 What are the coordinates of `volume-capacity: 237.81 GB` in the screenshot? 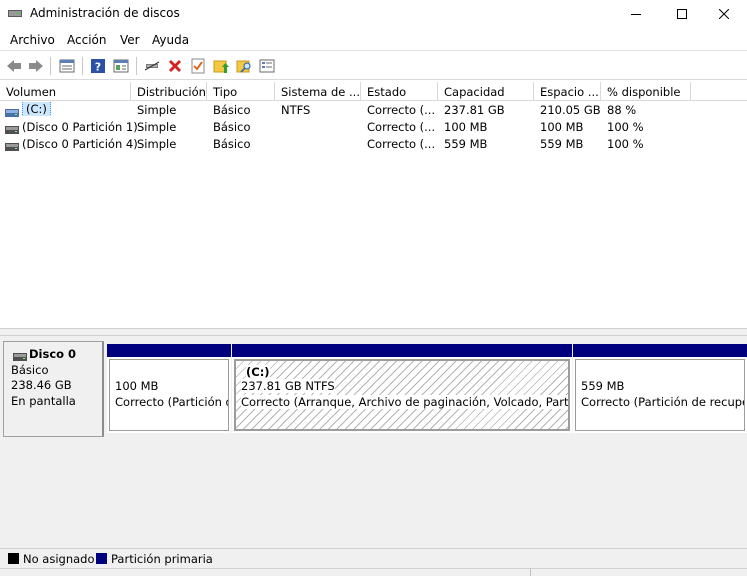 It's located at (474, 110).